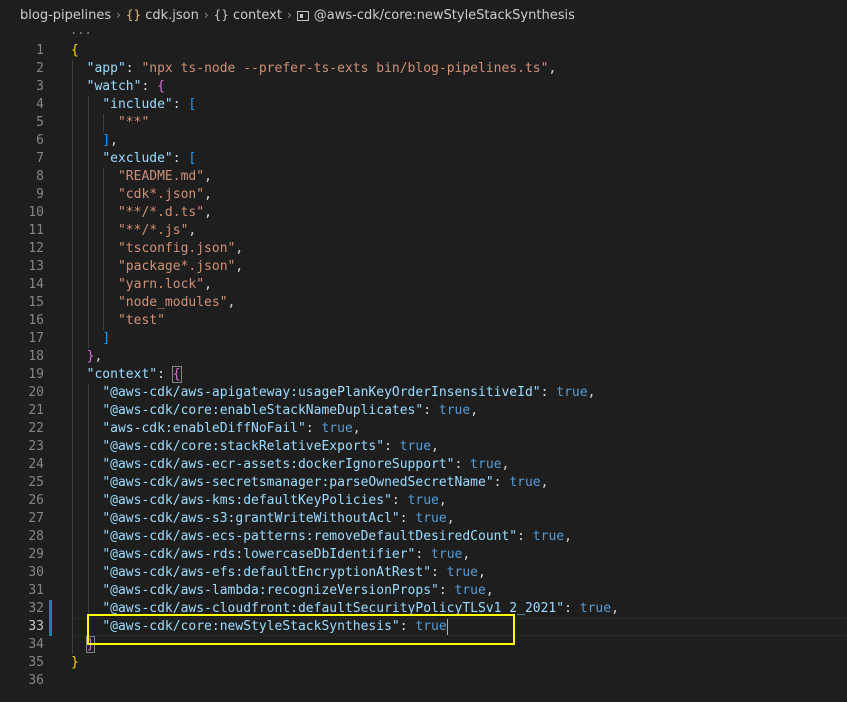 Image resolution: width=847 pixels, height=702 pixels. What do you see at coordinates (36, 662) in the screenshot?
I see `line-number: 35` at bounding box center [36, 662].